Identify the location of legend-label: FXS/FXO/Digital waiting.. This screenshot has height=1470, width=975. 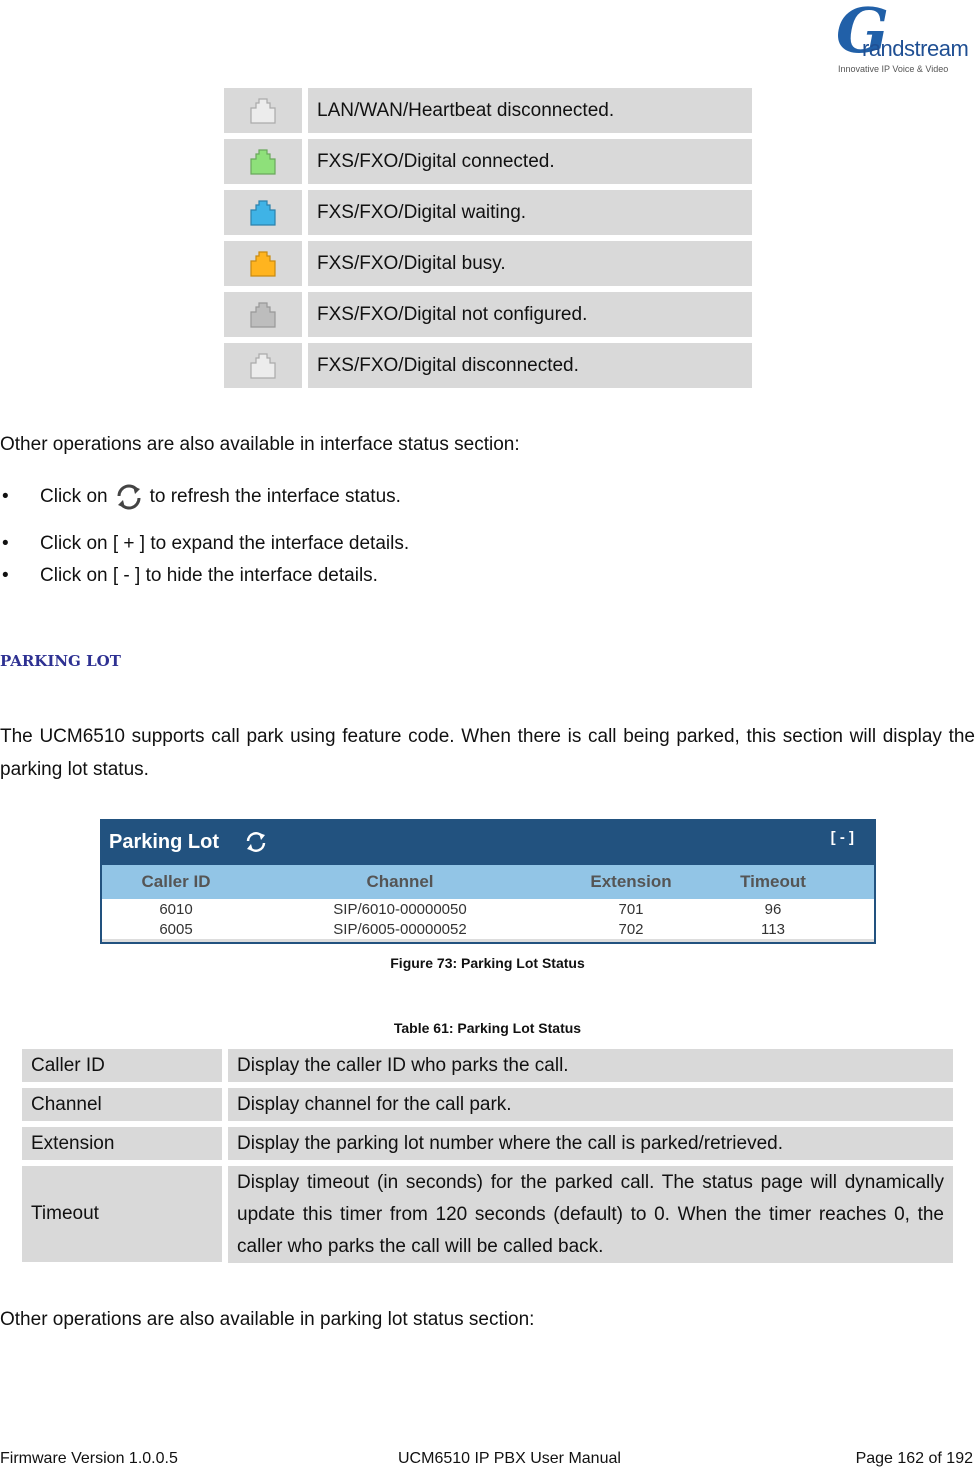
(530, 212).